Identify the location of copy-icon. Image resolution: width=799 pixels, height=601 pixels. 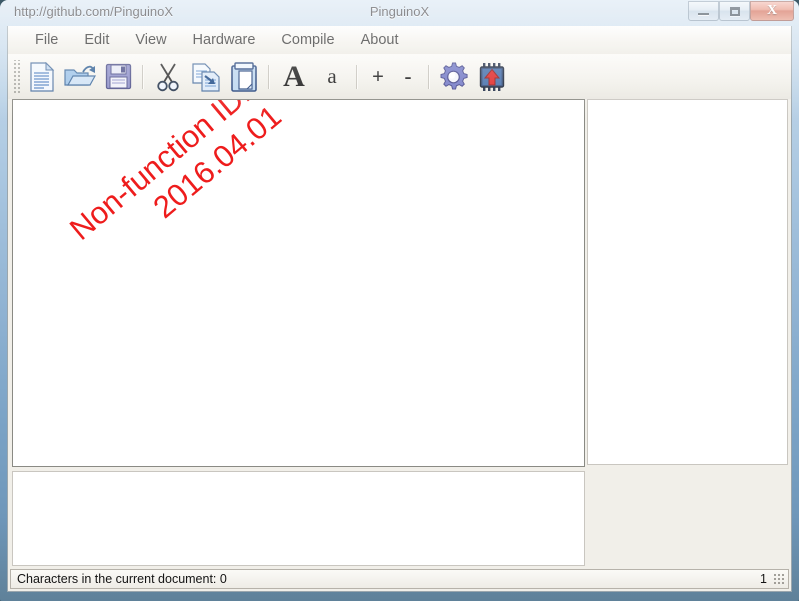
(206, 77).